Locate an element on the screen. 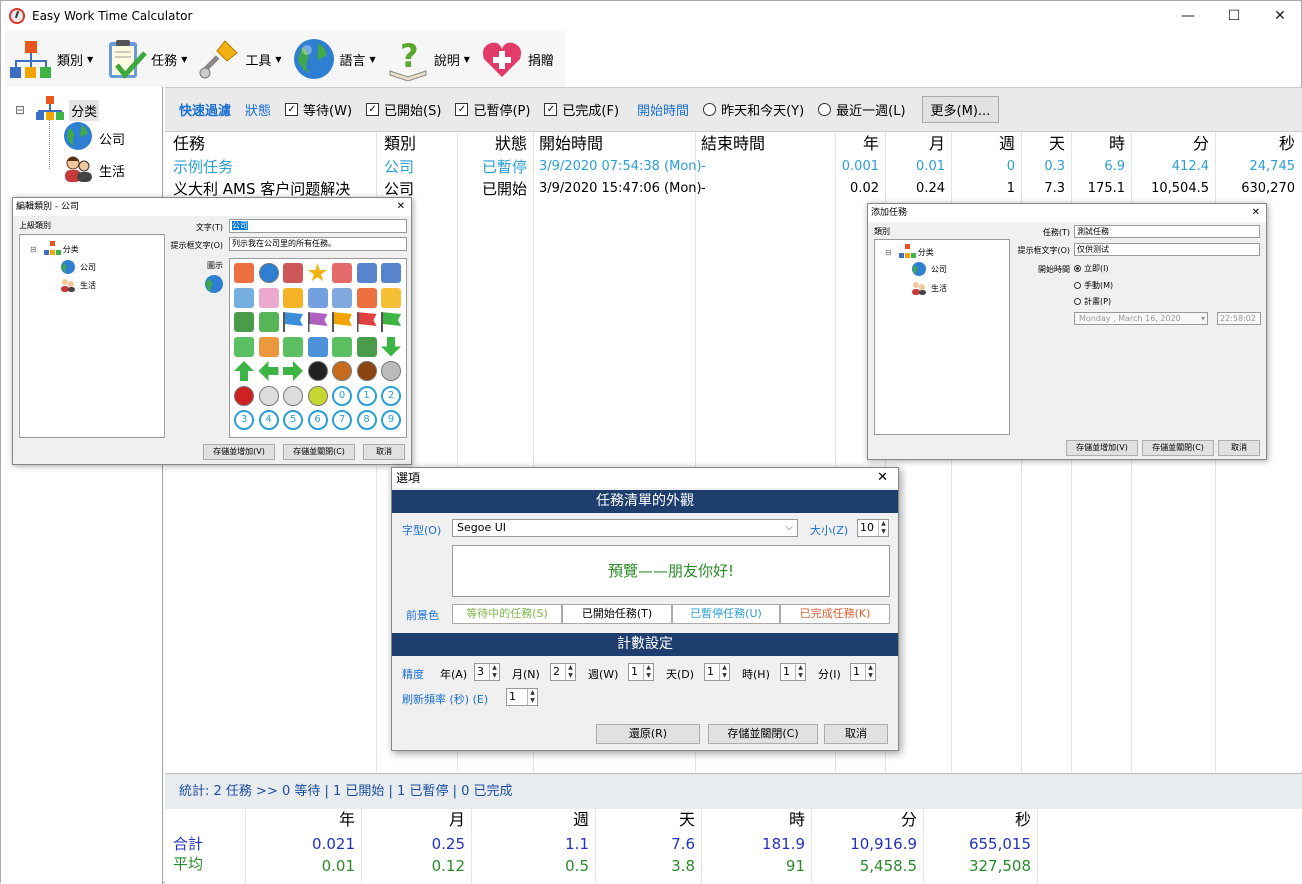  tag-orange-icon is located at coordinates (268, 346).